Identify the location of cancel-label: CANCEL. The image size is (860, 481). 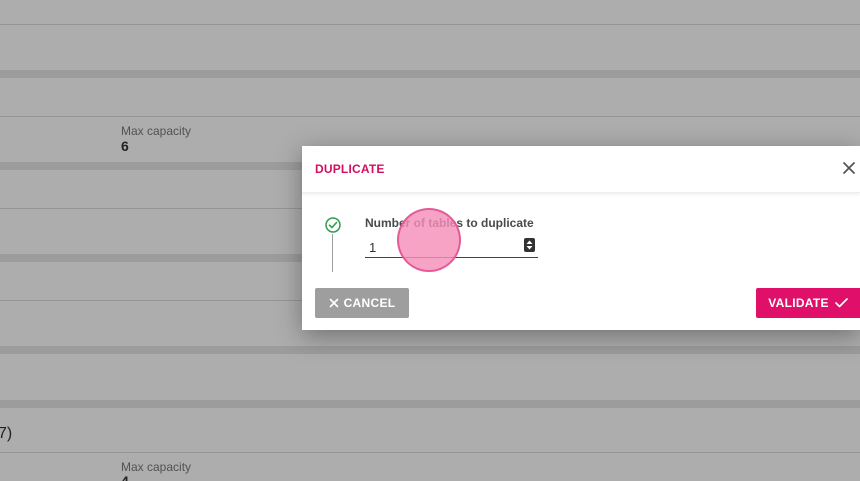
(369, 303).